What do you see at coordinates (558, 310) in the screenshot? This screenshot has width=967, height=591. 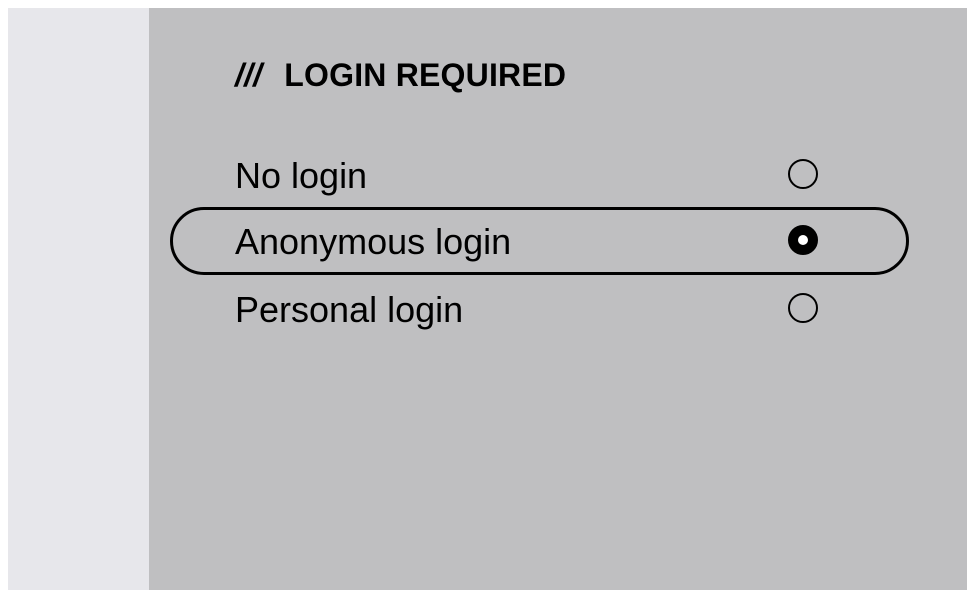 I see `option-personal-login: Personal login` at bounding box center [558, 310].